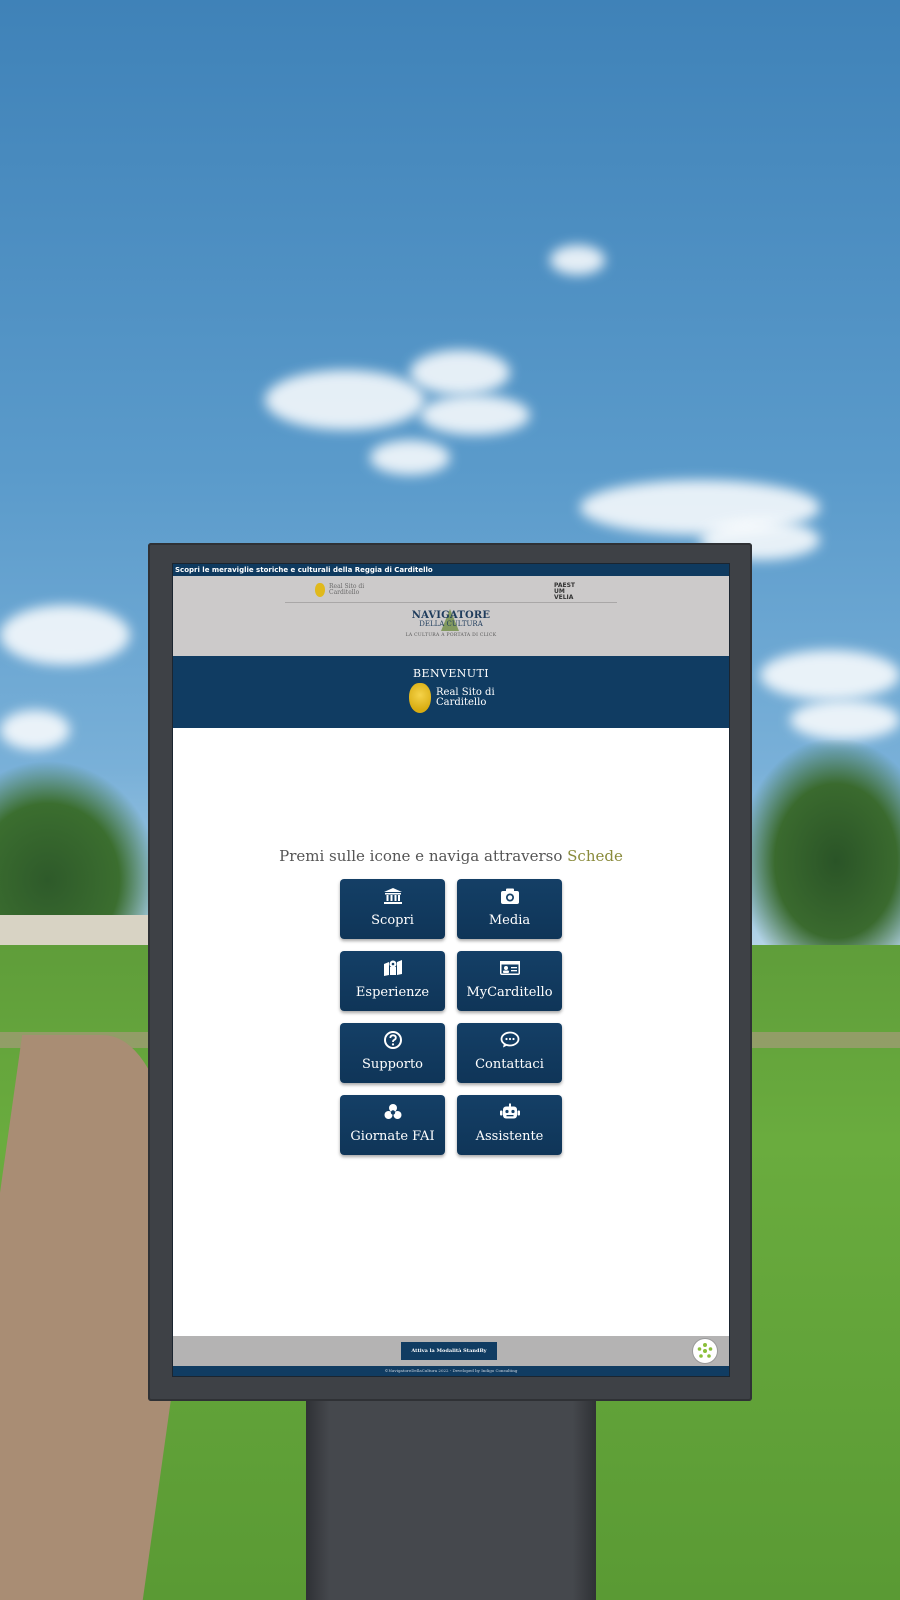 This screenshot has width=900, height=1600. What do you see at coordinates (509, 992) in the screenshot?
I see `tile-label: MyCarditello` at bounding box center [509, 992].